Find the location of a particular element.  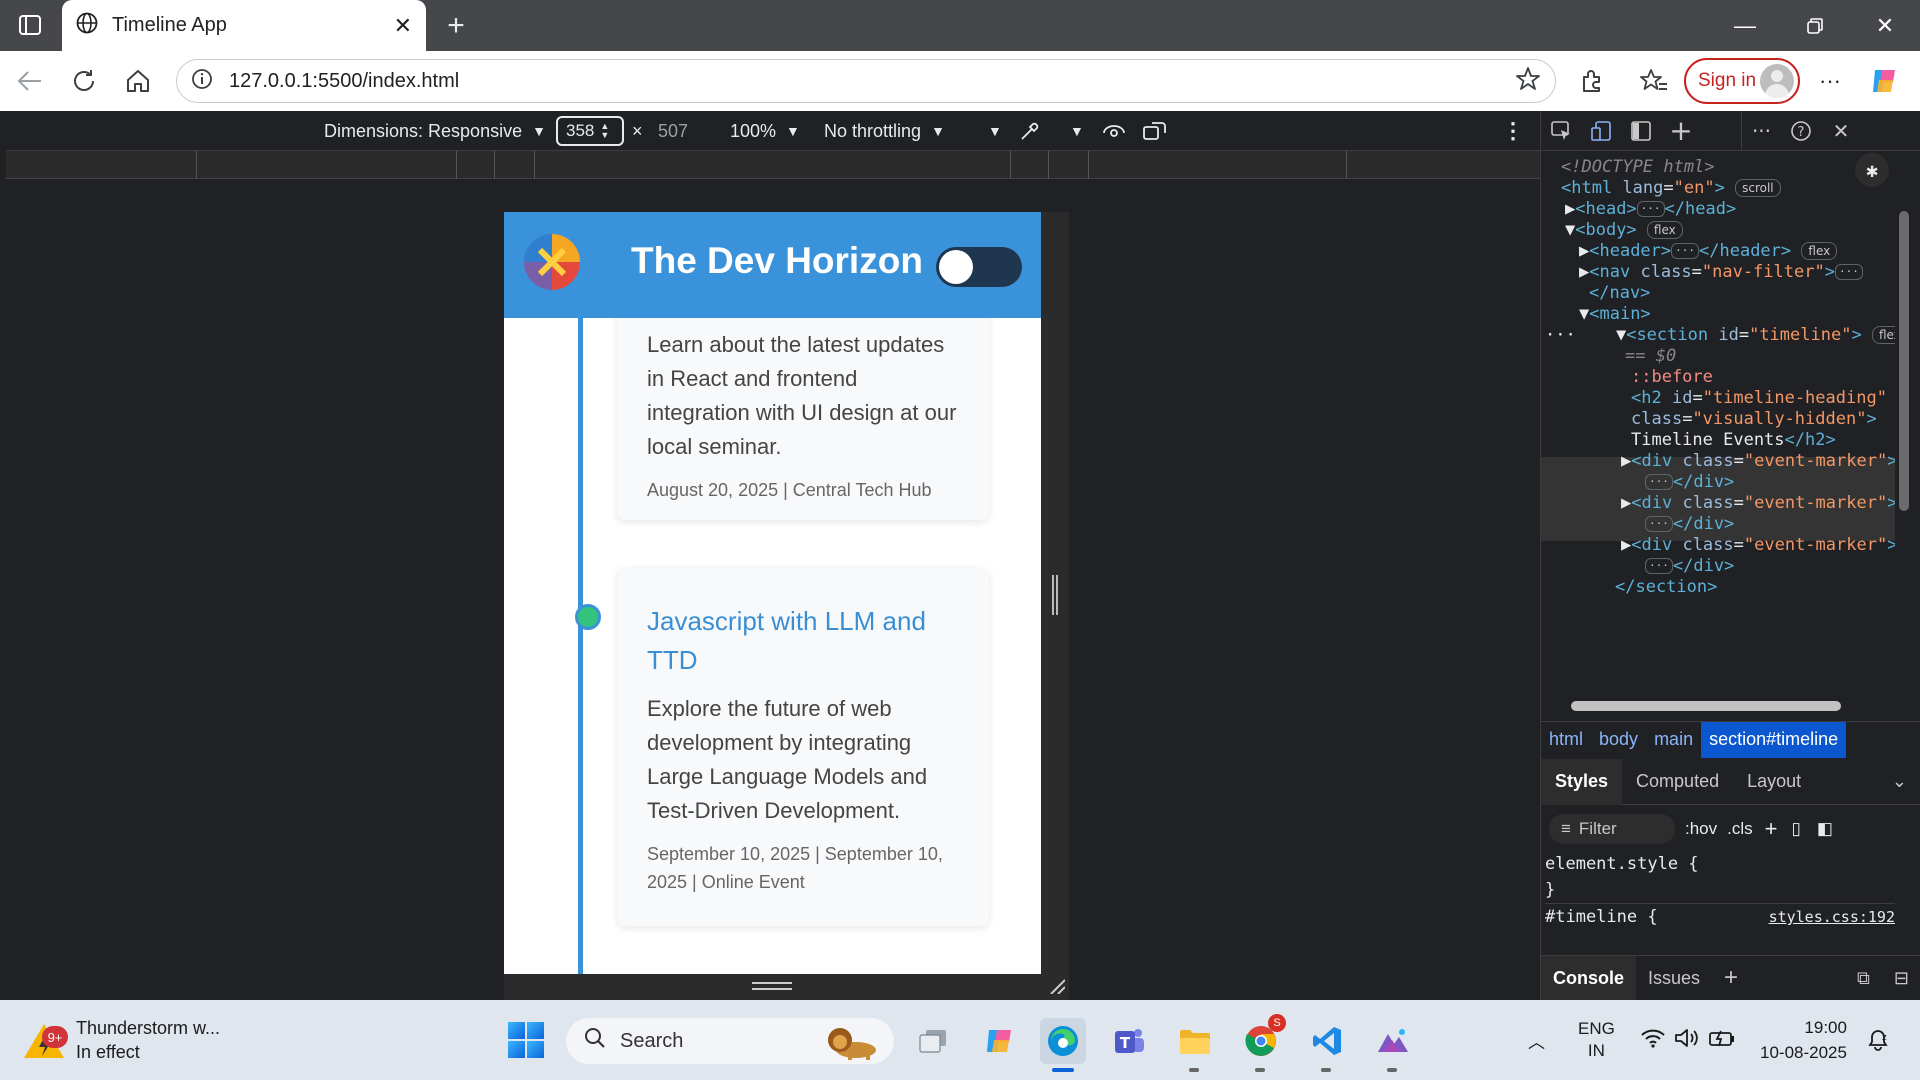

copilot-icon is located at coordinates (1884, 81).